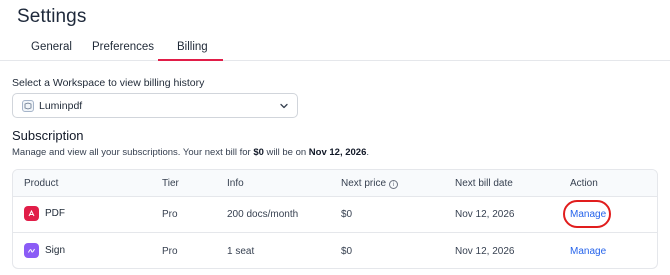 The image size is (670, 275). What do you see at coordinates (337, 152) in the screenshot?
I see `next-bill-date: Nov 12, 2026` at bounding box center [337, 152].